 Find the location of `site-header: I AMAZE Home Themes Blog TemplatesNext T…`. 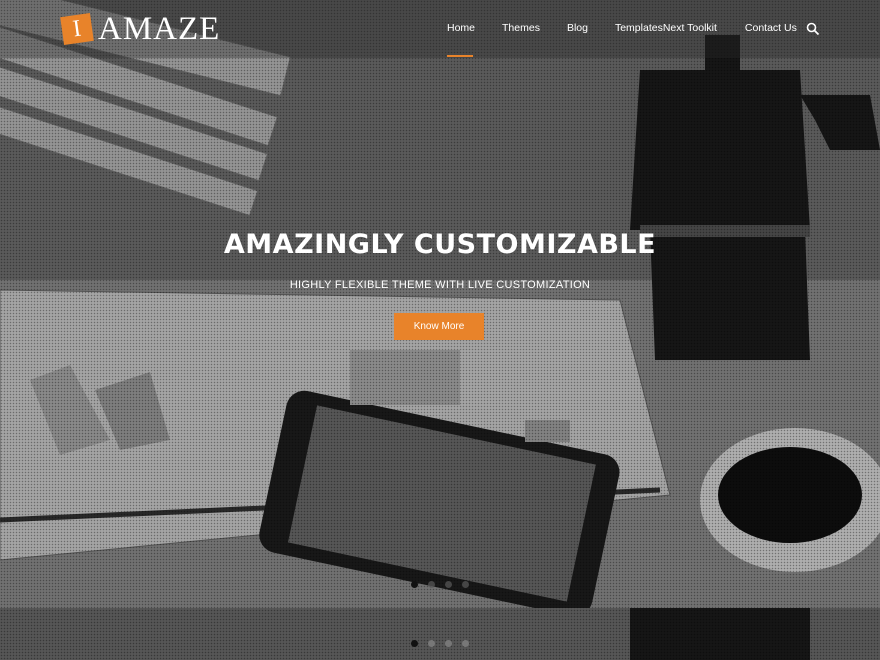

site-header: I AMAZE Home Themes Blog TemplatesNext T… is located at coordinates (440, 29).